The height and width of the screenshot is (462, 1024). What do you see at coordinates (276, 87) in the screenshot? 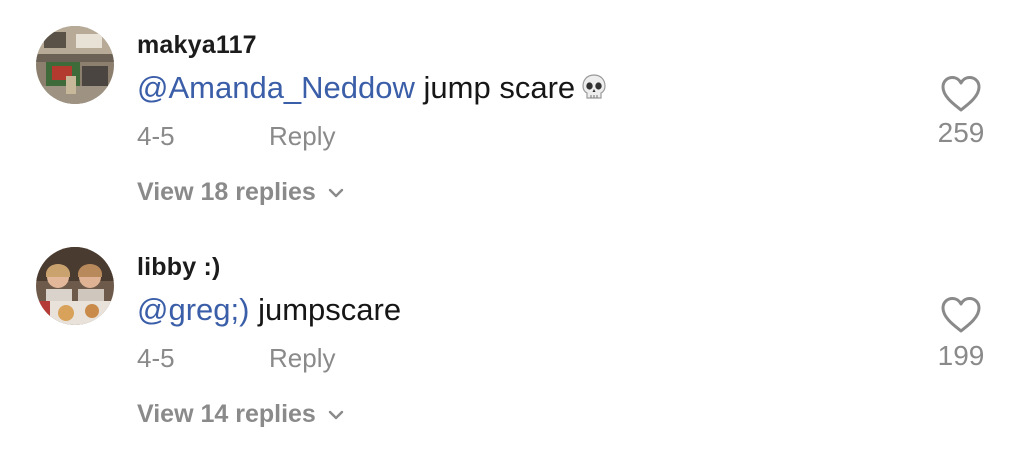
I see `mention-link: @Amanda_Neddow` at bounding box center [276, 87].